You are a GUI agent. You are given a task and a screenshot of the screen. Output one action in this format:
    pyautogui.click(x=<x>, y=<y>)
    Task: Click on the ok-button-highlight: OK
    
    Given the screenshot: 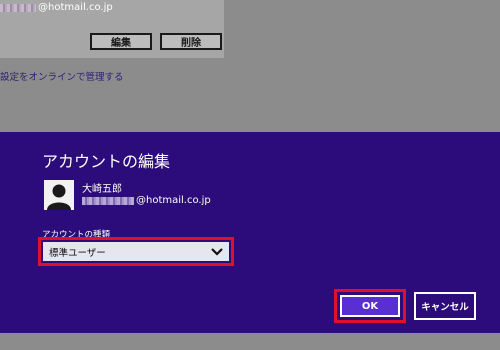 What is the action you would take?
    pyautogui.click(x=370, y=306)
    